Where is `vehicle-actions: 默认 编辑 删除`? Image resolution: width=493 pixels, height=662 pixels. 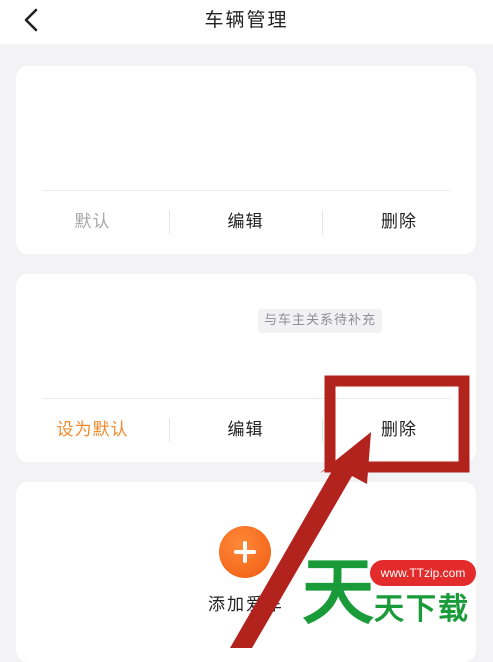
vehicle-actions: 默认 编辑 删除 is located at coordinates (246, 222).